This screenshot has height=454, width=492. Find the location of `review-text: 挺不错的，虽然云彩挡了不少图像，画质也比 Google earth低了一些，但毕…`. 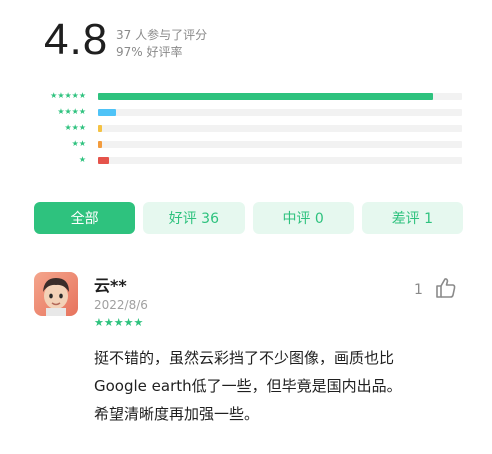

review-text: 挺不错的，虽然云彩挡了不少图像，画质也比 Google earth低了一些，但毕… is located at coordinates (284, 386).